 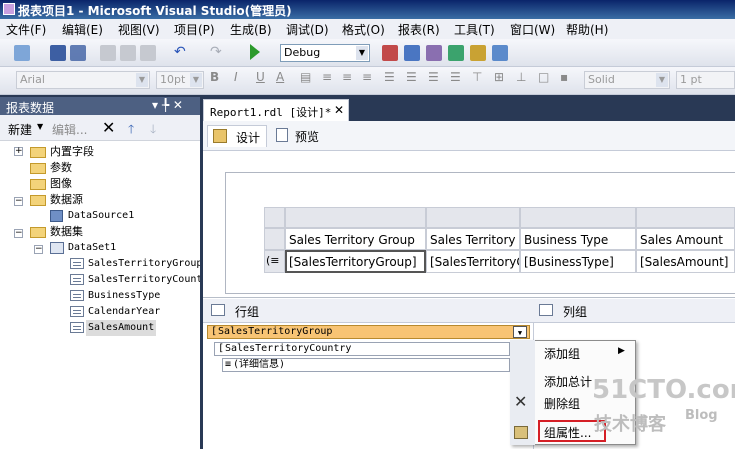 I want to click on align-right-icon: ≡, so click(x=367, y=77).